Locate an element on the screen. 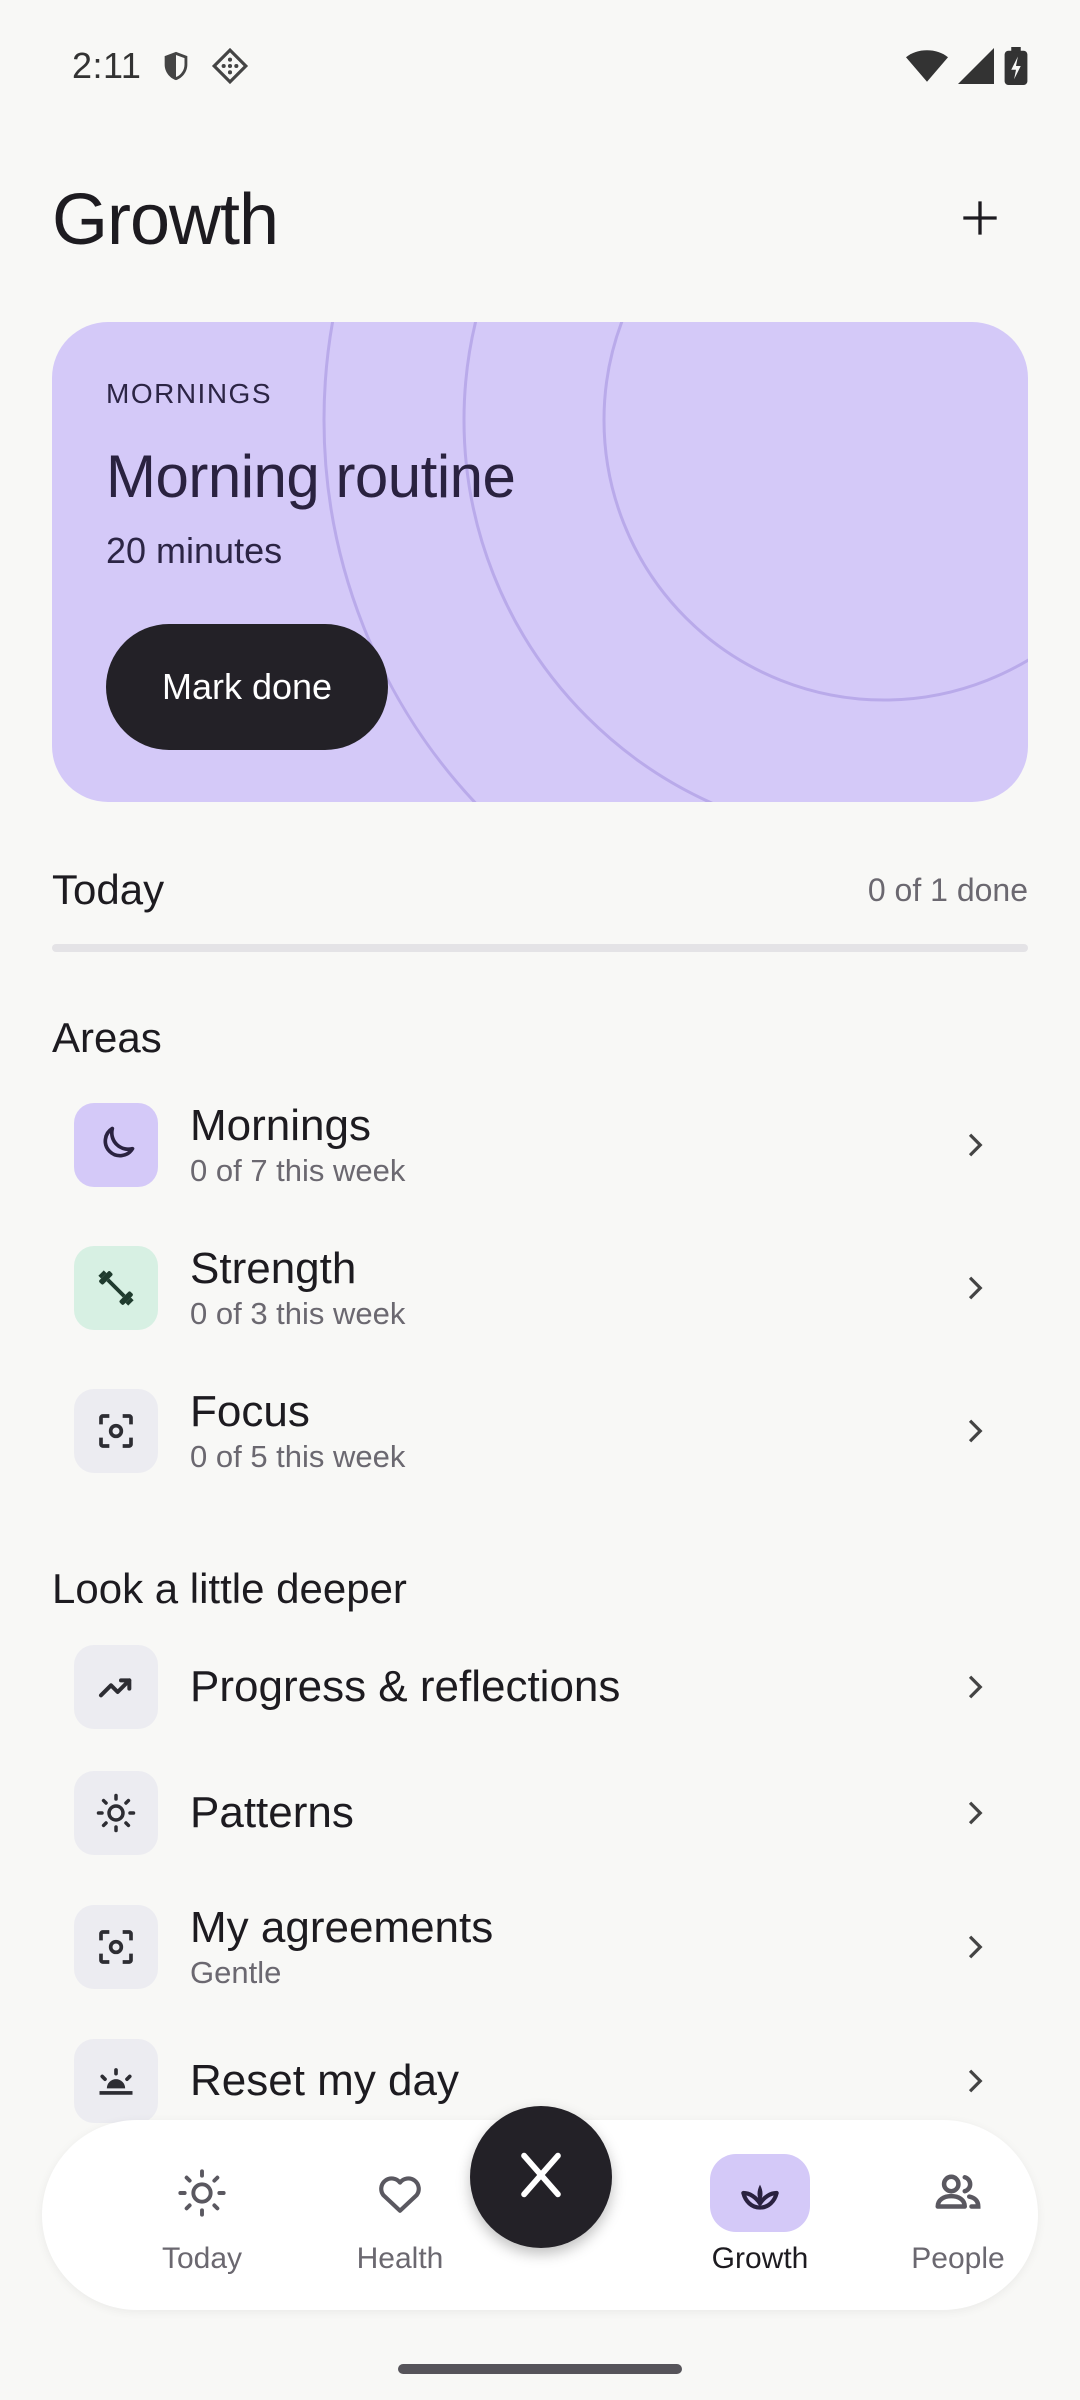  status-bar: 2:11 is located at coordinates (540, 66).